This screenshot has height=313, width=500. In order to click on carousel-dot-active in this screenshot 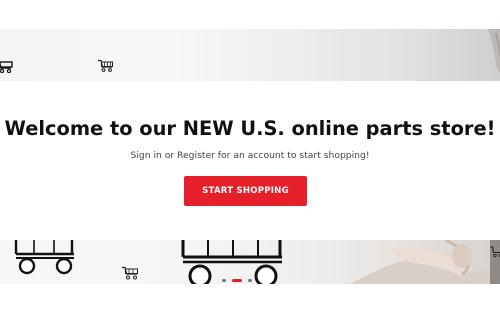, I will do `click(237, 280)`.